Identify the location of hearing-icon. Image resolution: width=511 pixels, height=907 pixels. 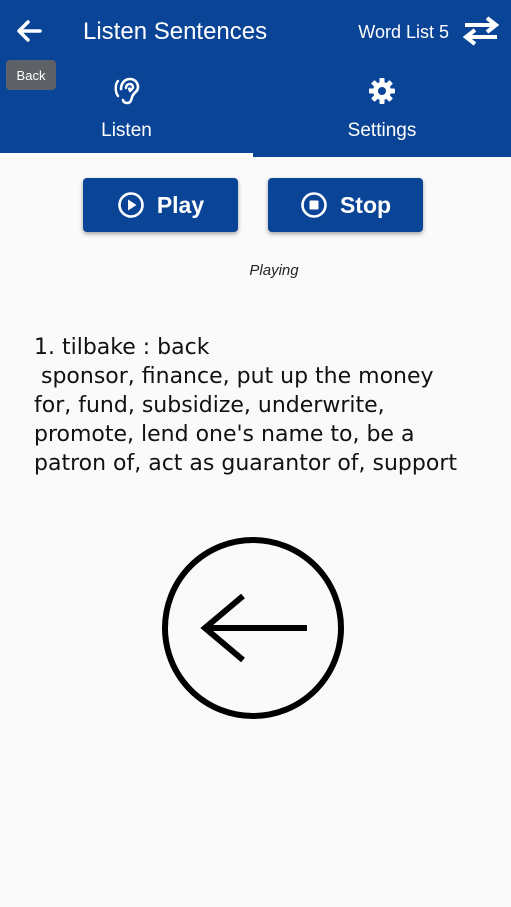
(126, 91).